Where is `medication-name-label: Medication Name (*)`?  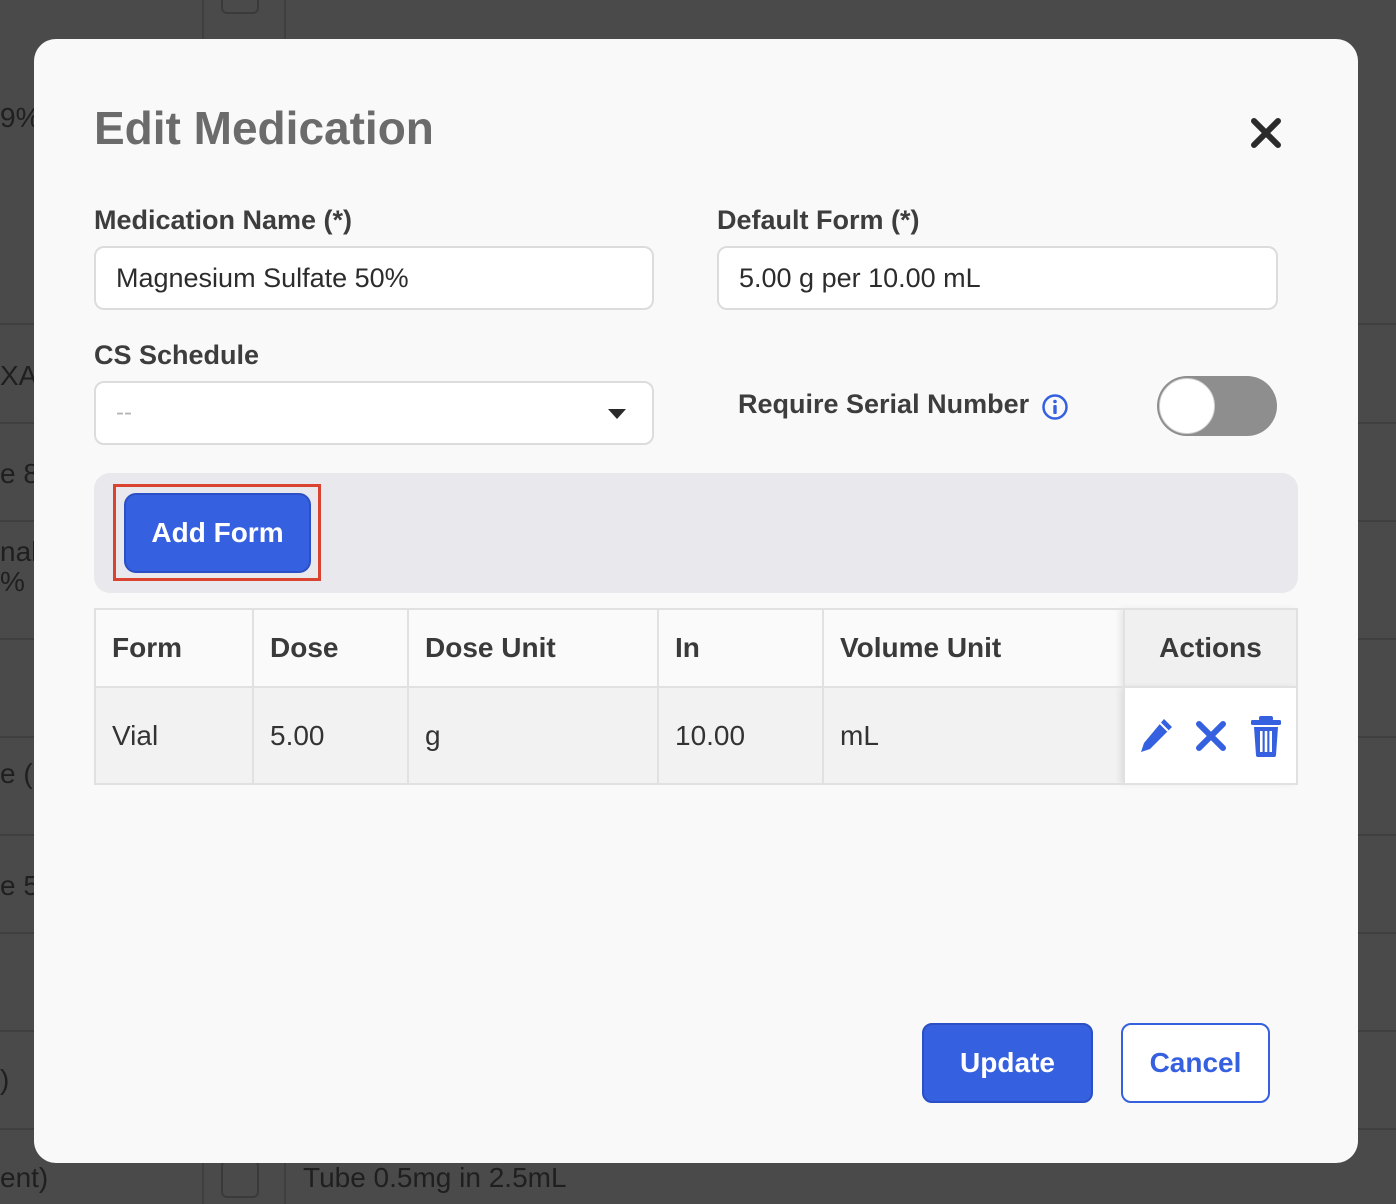 medication-name-label: Medication Name (*) is located at coordinates (223, 220).